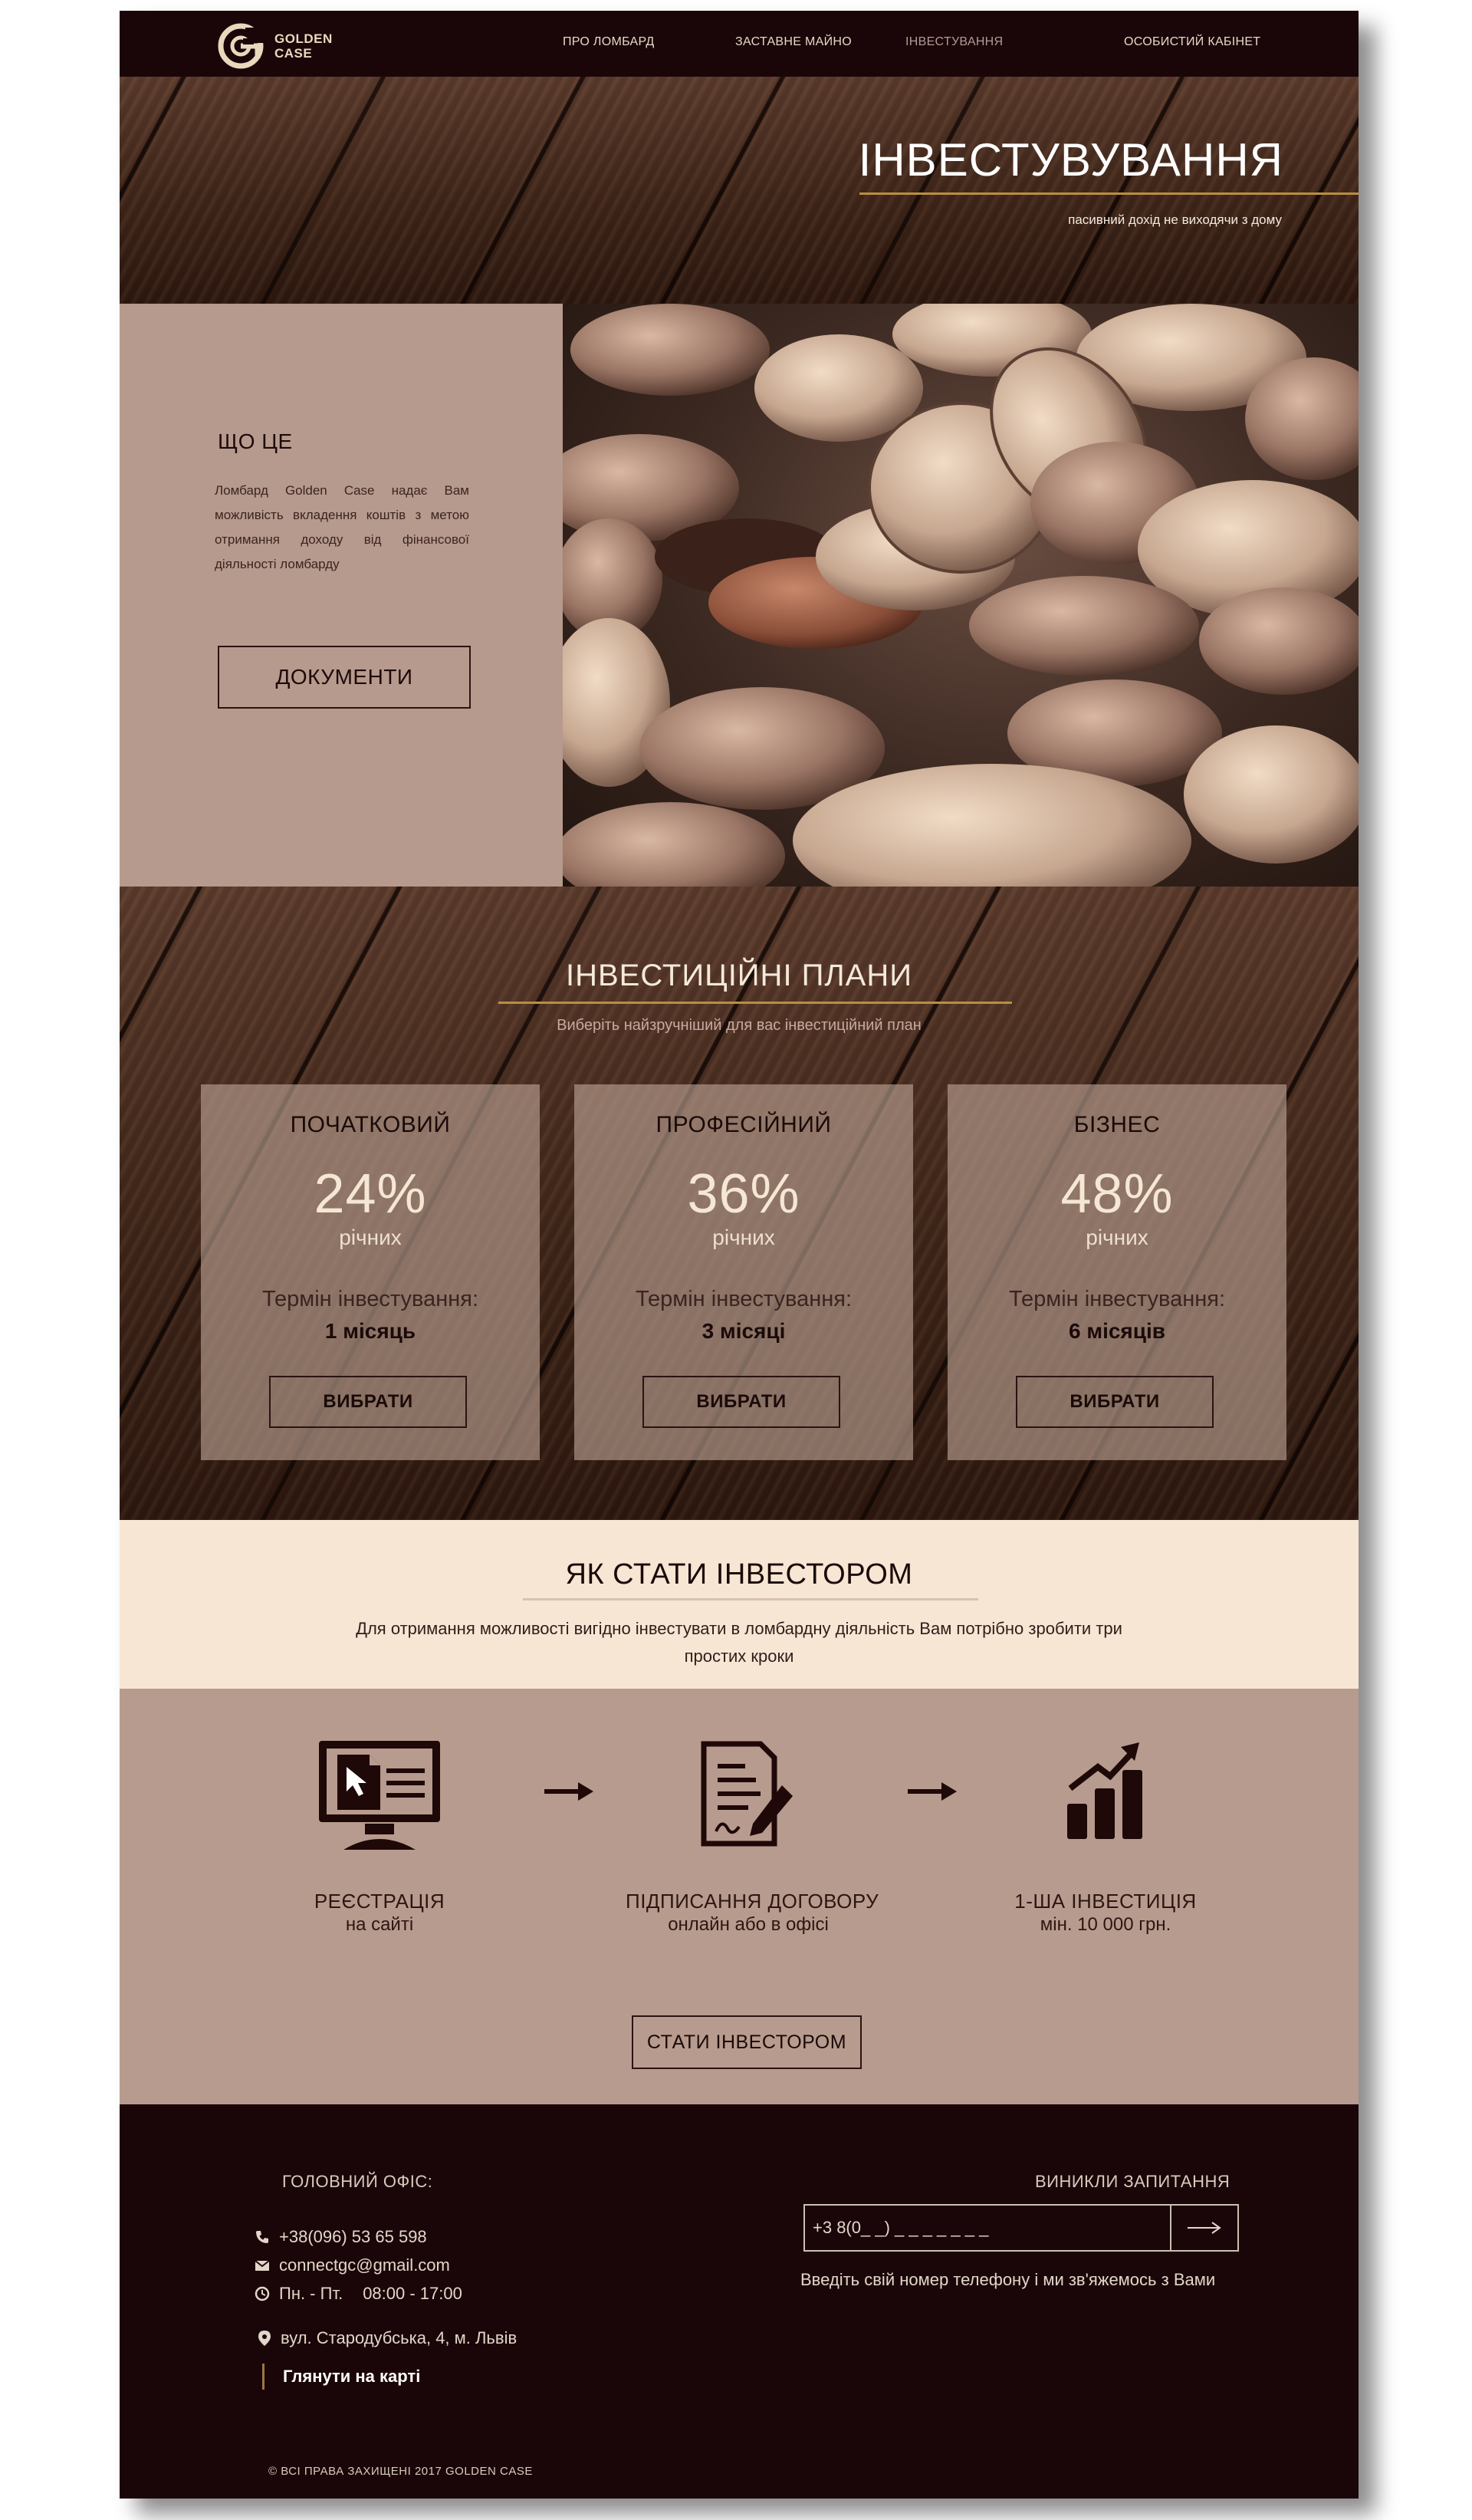  Describe the element at coordinates (379, 1924) in the screenshot. I see `step-subtitle: на сайті` at that location.